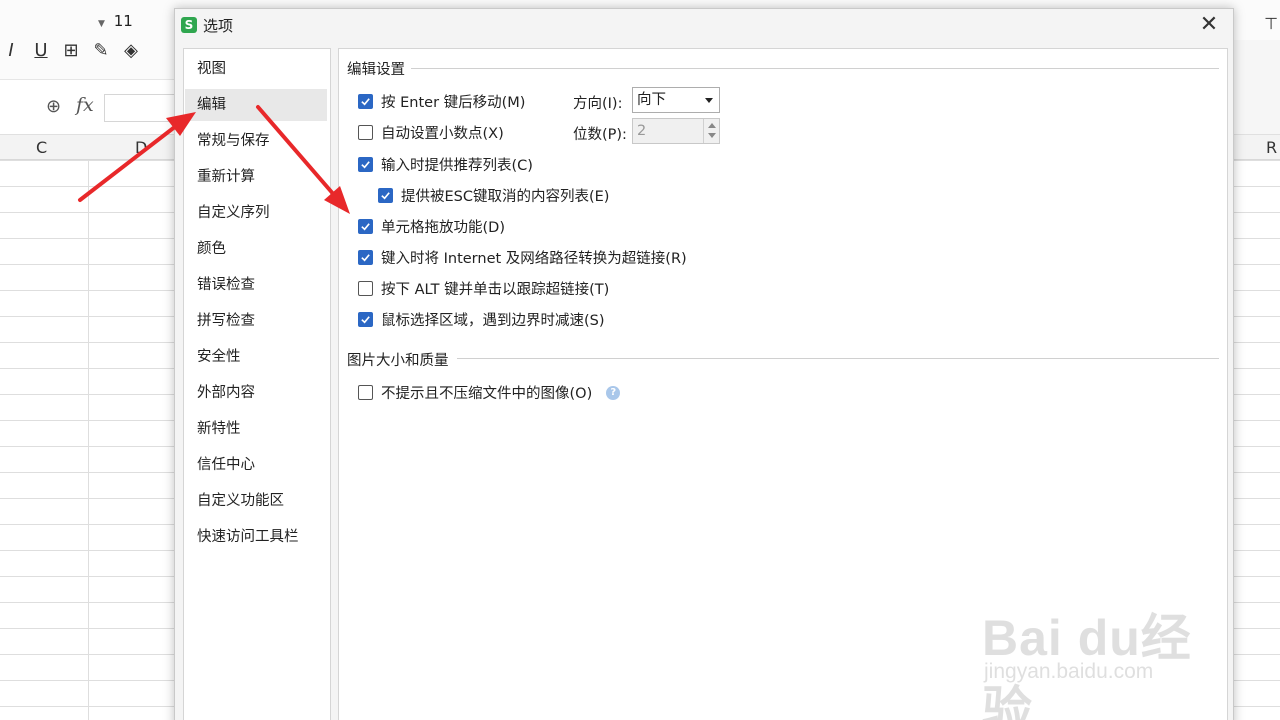  Describe the element at coordinates (534, 259) in the screenshot. I see `option-label: 键入时将 Internet 及网络路径转换为超链接(R)` at that location.